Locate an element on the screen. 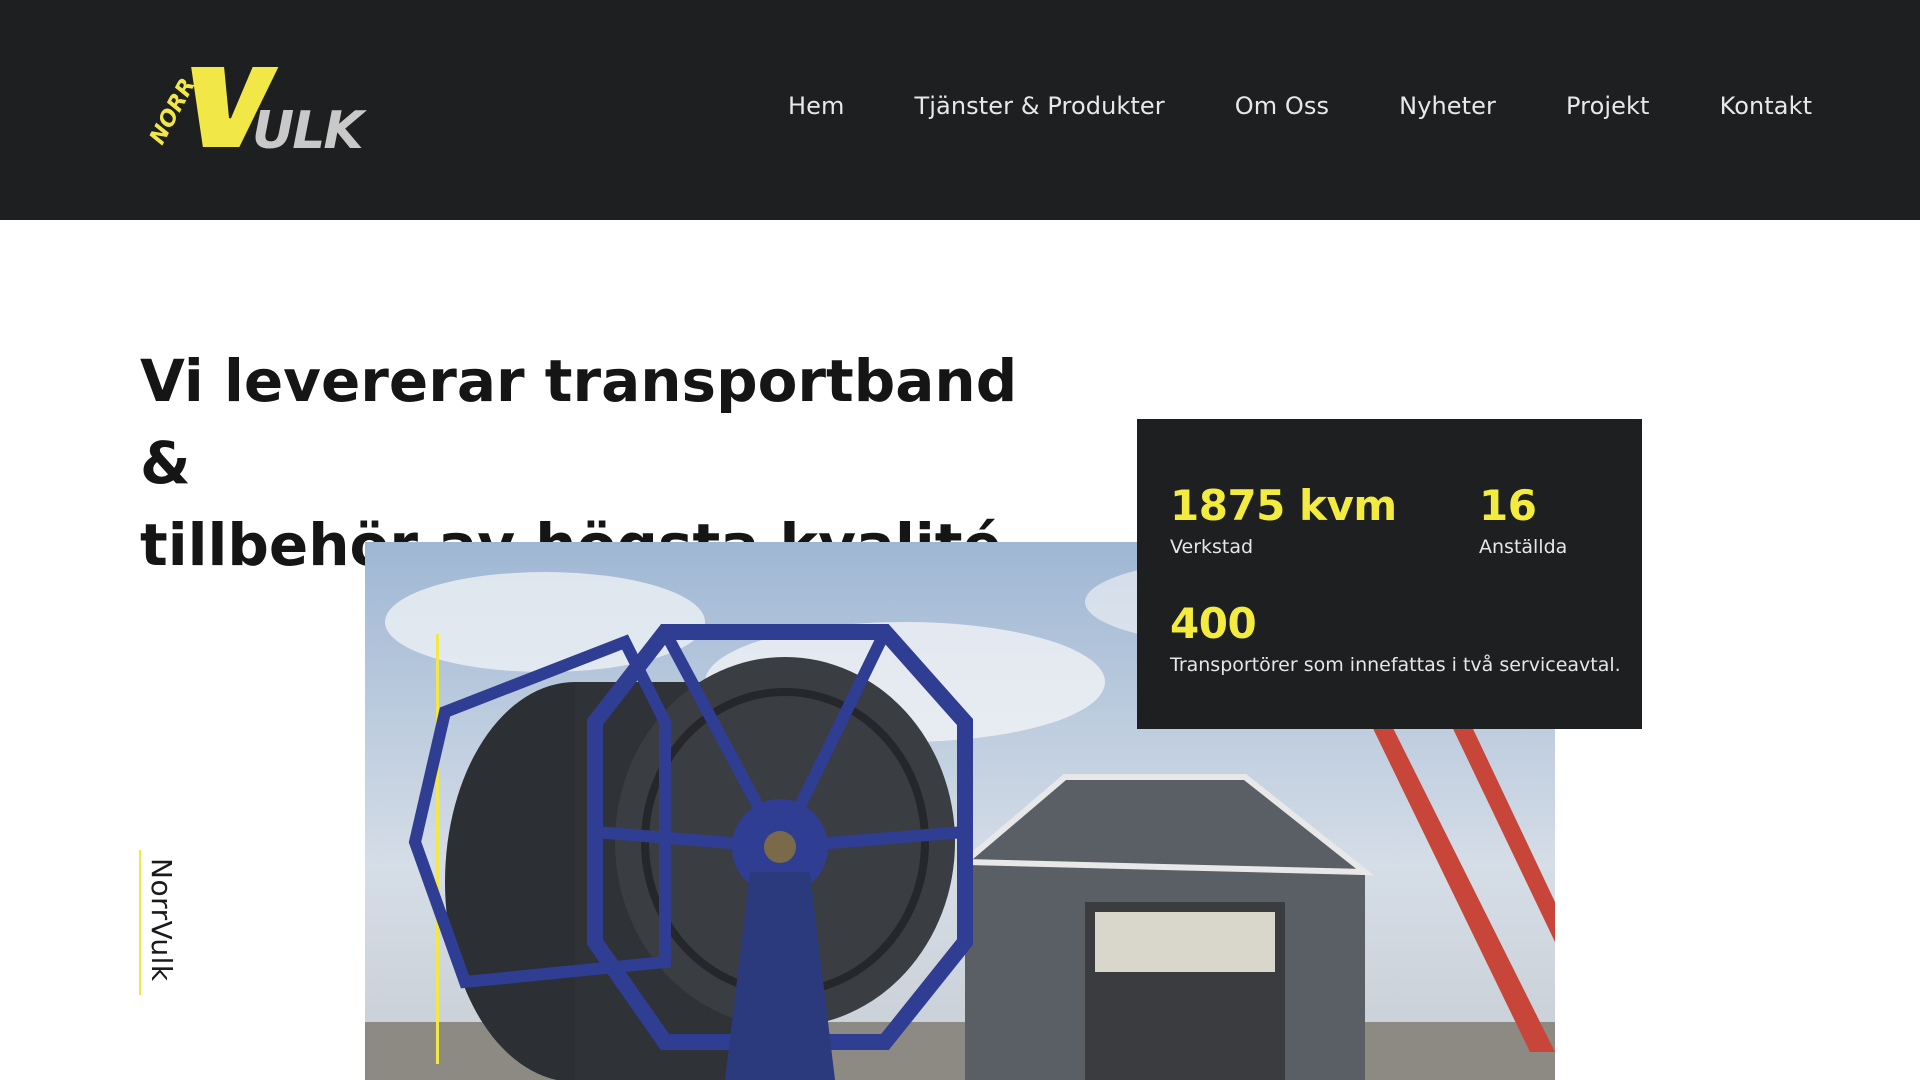 This screenshot has width=1920, height=1080. nav-kontakt: Kontakt is located at coordinates (1766, 106).